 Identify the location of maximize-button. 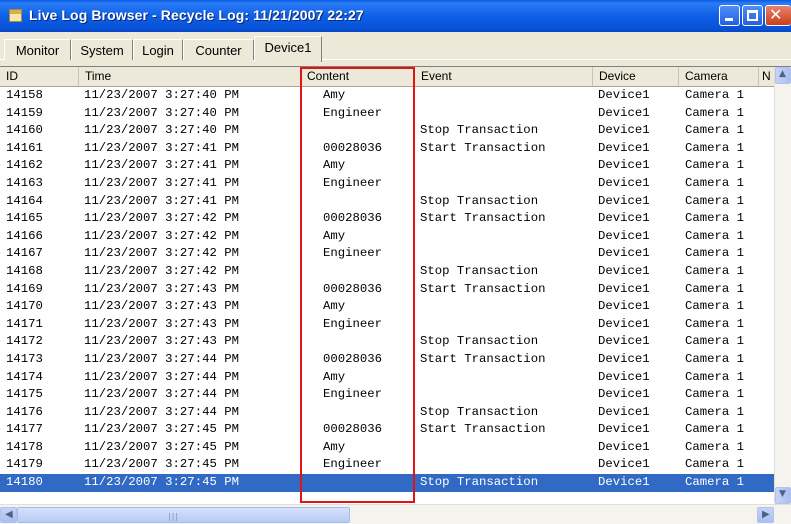
(752, 15).